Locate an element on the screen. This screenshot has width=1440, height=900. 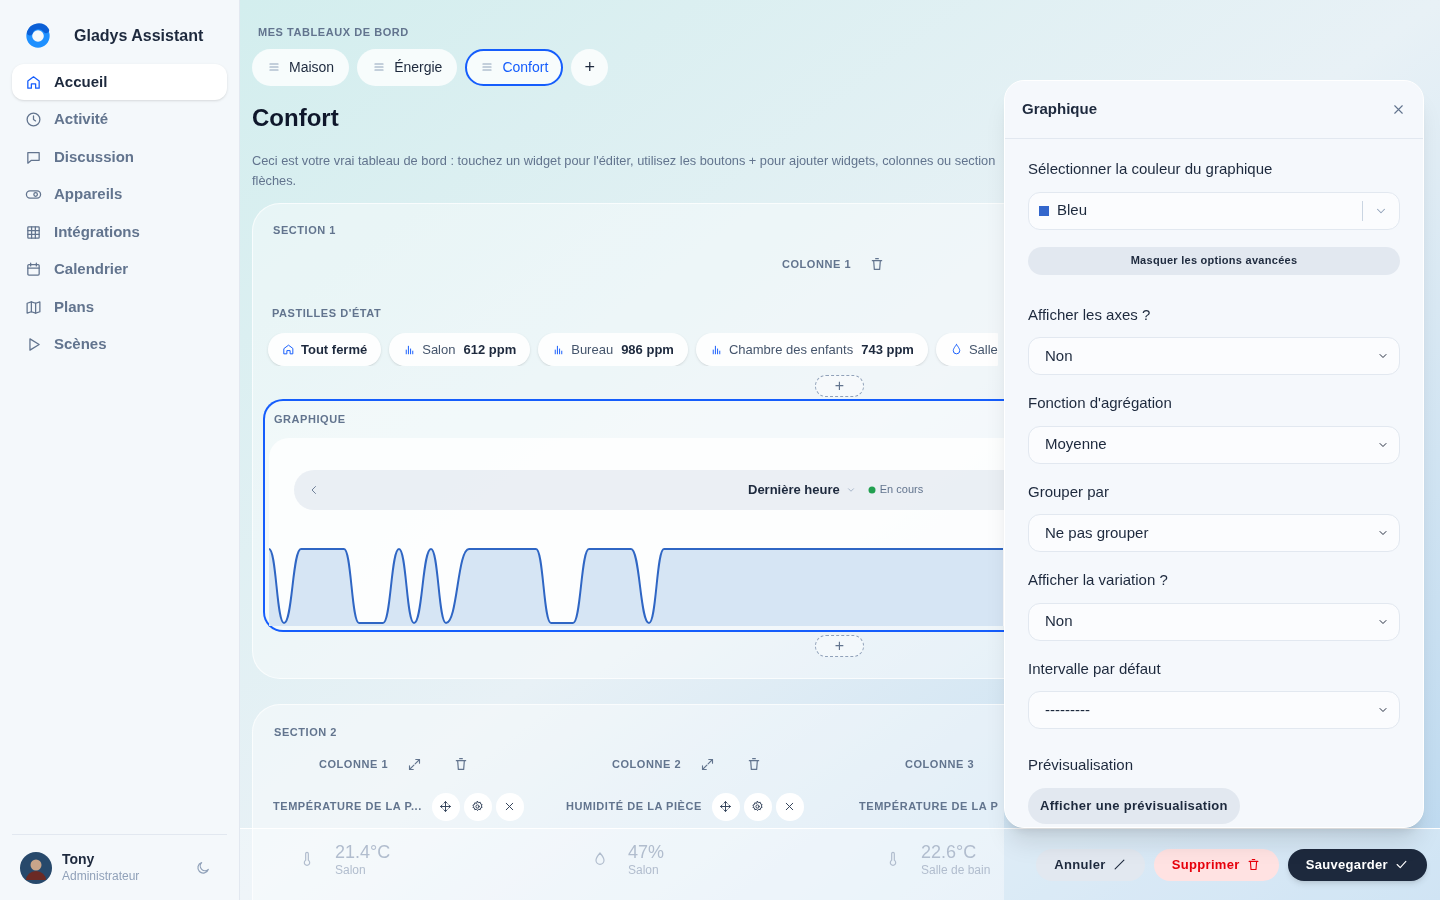
advanced-options-button: Masquer les options avancées is located at coordinates (1214, 260).